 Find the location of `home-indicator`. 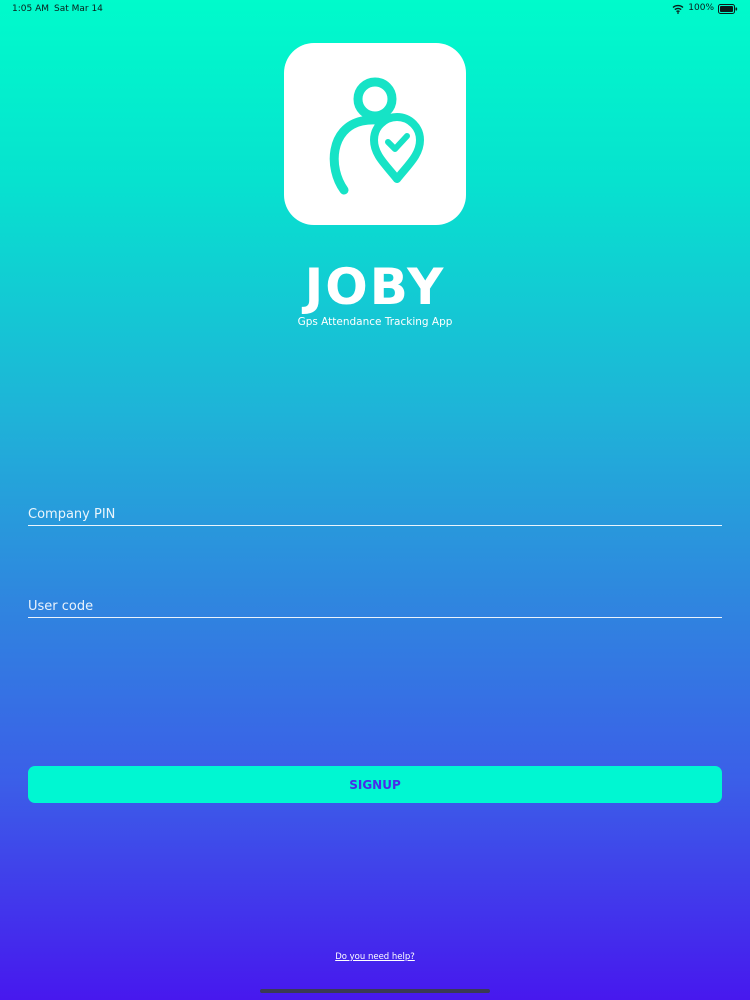

home-indicator is located at coordinates (375, 991).